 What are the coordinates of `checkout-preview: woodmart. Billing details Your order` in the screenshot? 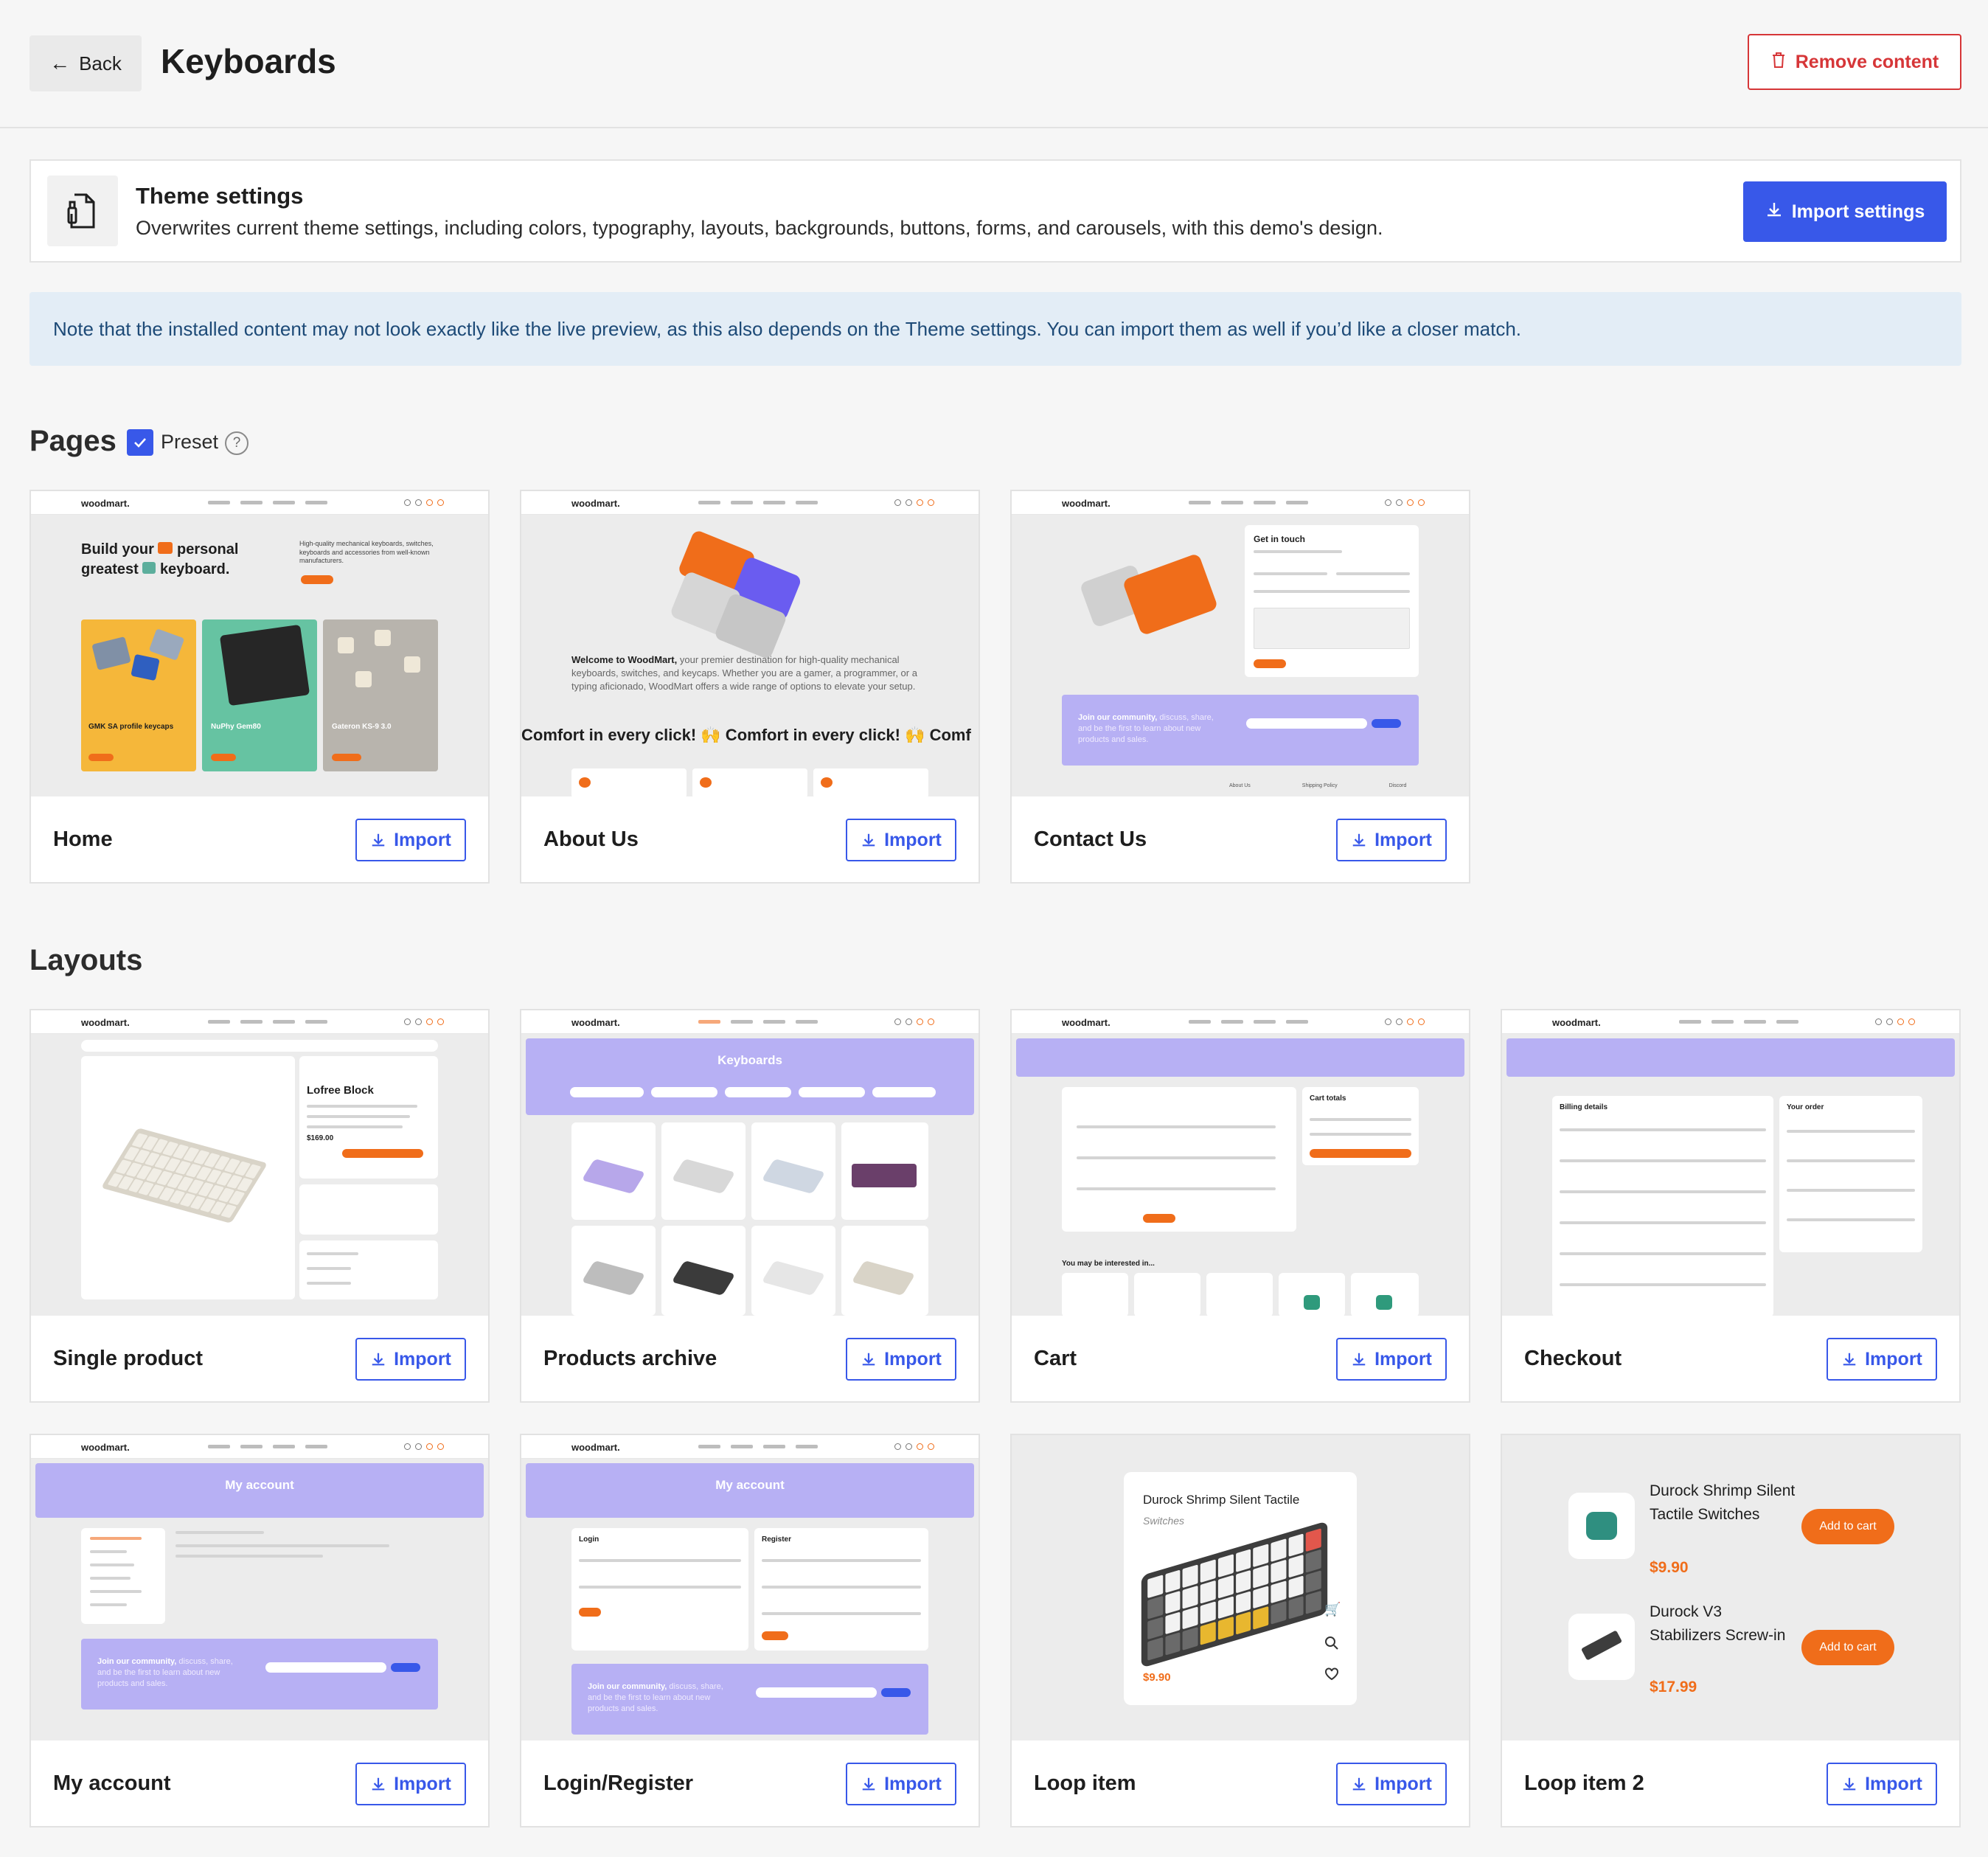 It's located at (1730, 1163).